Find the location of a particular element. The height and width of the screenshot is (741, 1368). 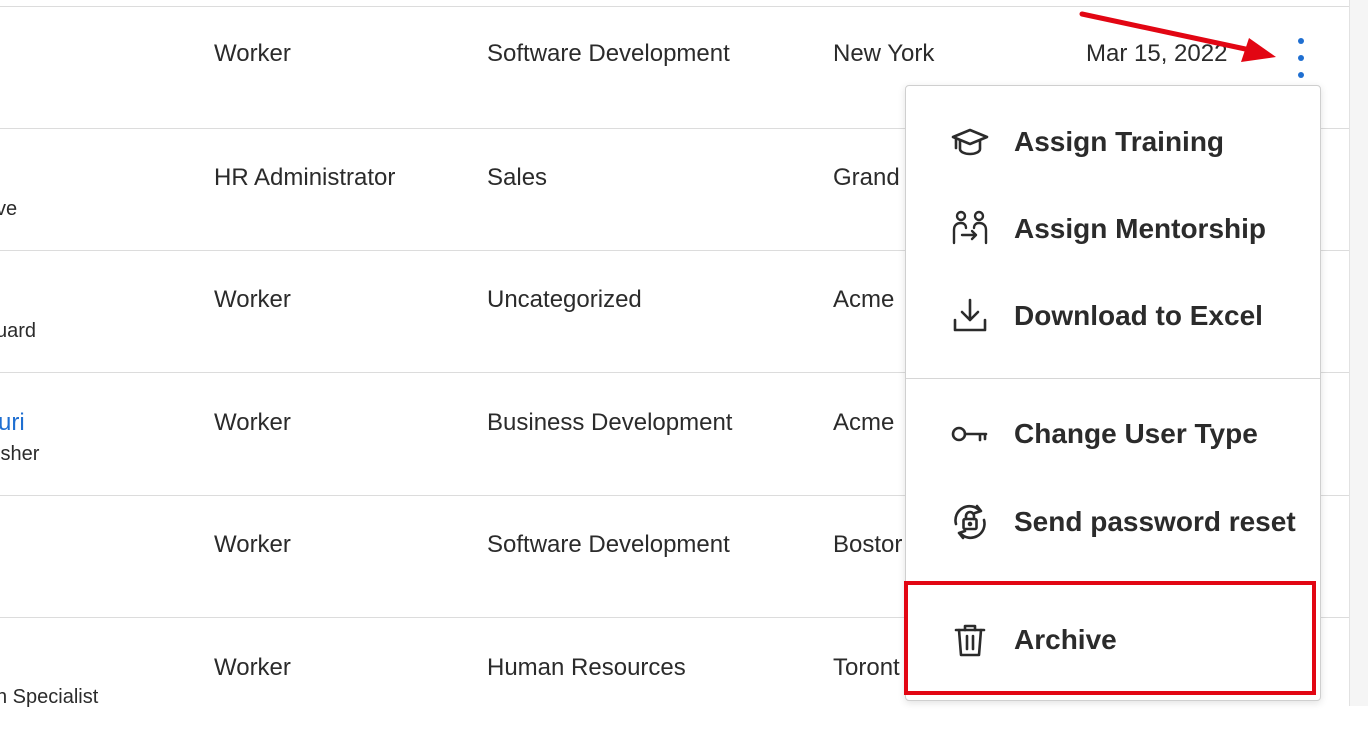

menu-item-assign-mentorship: Assign Mentorship is located at coordinates (1113, 229).